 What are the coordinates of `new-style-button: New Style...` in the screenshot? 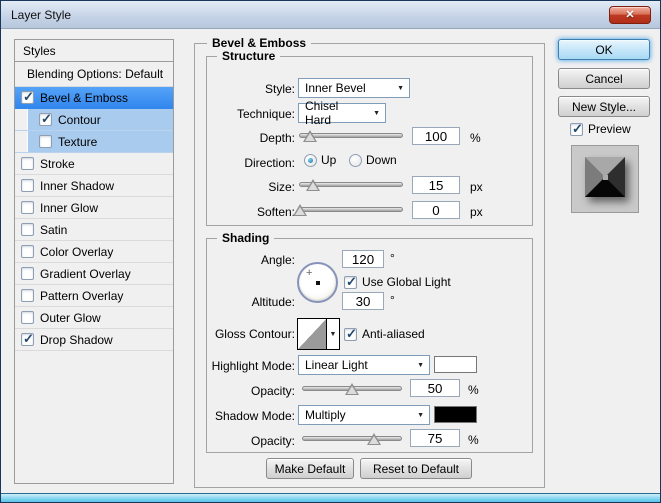 It's located at (604, 106).